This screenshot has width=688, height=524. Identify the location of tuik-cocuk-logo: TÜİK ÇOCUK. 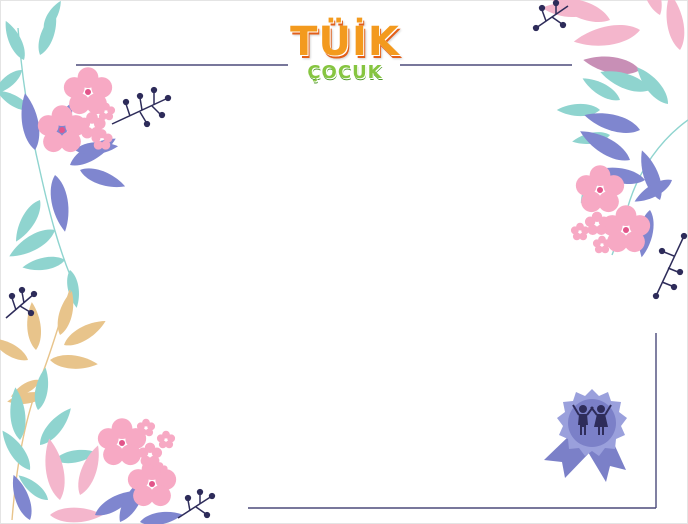
(345, 52).